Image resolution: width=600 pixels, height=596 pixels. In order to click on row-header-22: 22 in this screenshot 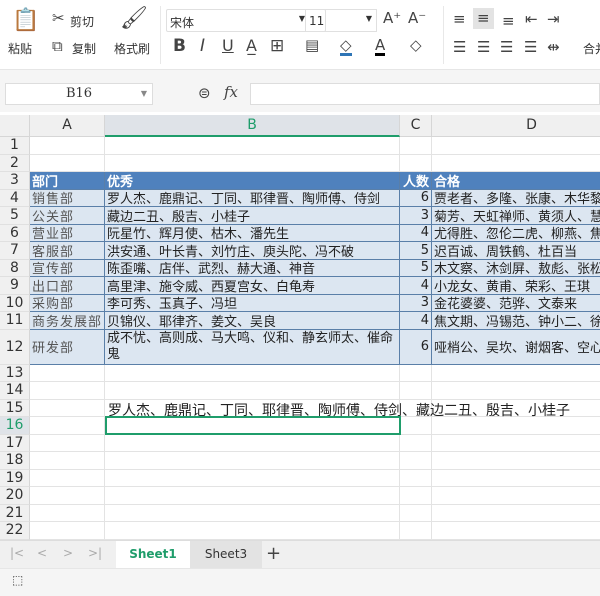, I will do `click(15, 531)`.